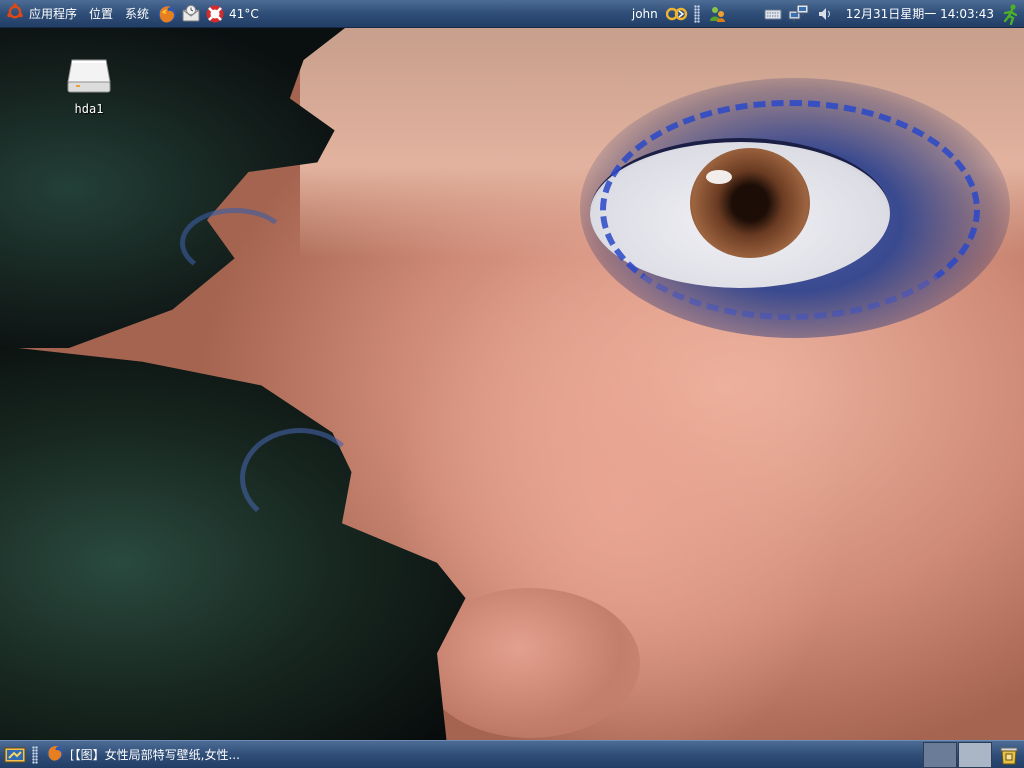  Describe the element at coordinates (172, 188) in the screenshot. I see `wallpaper-butterfly-wing-top` at that location.